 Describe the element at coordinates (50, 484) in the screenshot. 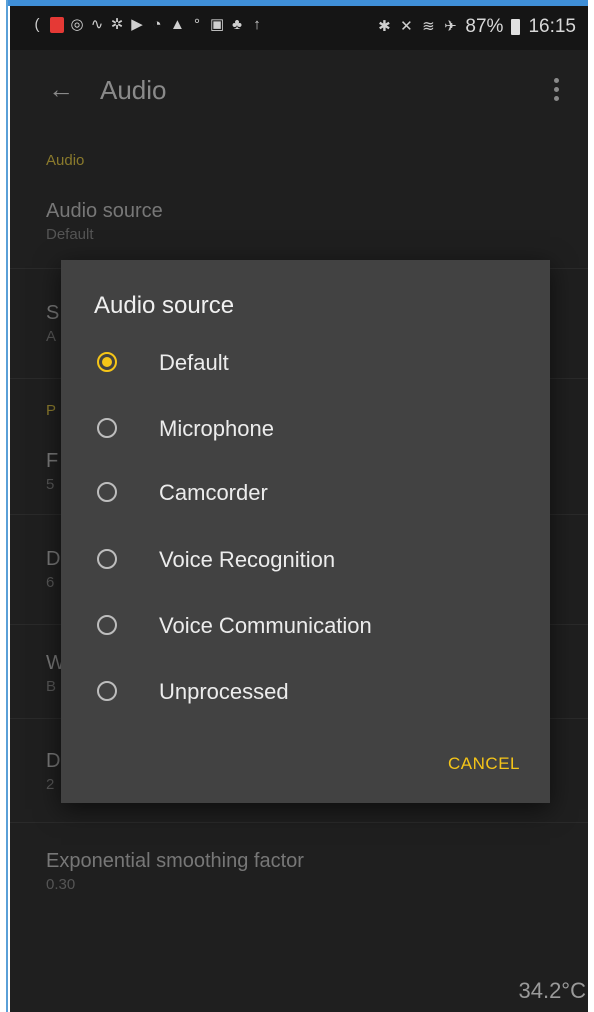

I see `pref-value: 5` at that location.